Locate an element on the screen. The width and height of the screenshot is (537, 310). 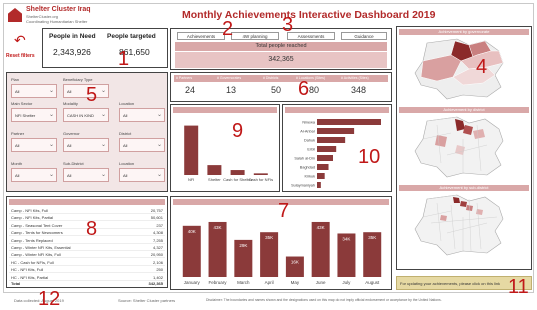
modality-chart-panel: NFI Shelter Cash for Shelter Cash for NFIs is located at coordinates (225, 148).